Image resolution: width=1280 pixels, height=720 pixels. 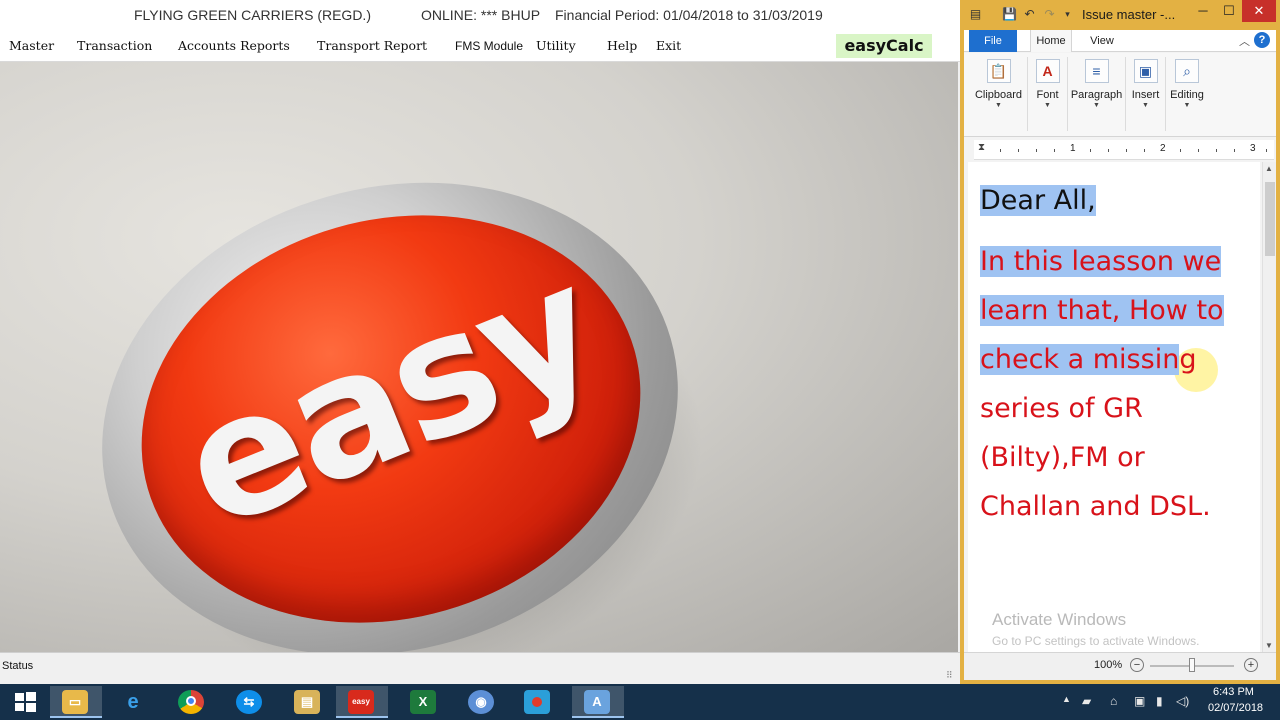 I want to click on resize-grip-icon: ⠿, so click(x=951, y=675).